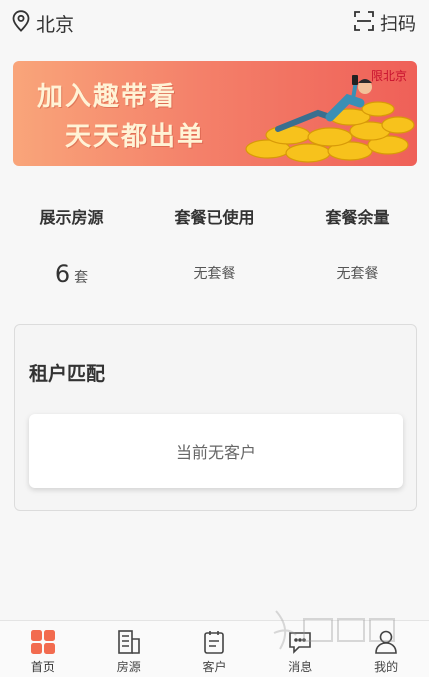 The image size is (429, 677). I want to click on promo-banner: 加入趣带看 天天都出单 限北京, so click(215, 113).